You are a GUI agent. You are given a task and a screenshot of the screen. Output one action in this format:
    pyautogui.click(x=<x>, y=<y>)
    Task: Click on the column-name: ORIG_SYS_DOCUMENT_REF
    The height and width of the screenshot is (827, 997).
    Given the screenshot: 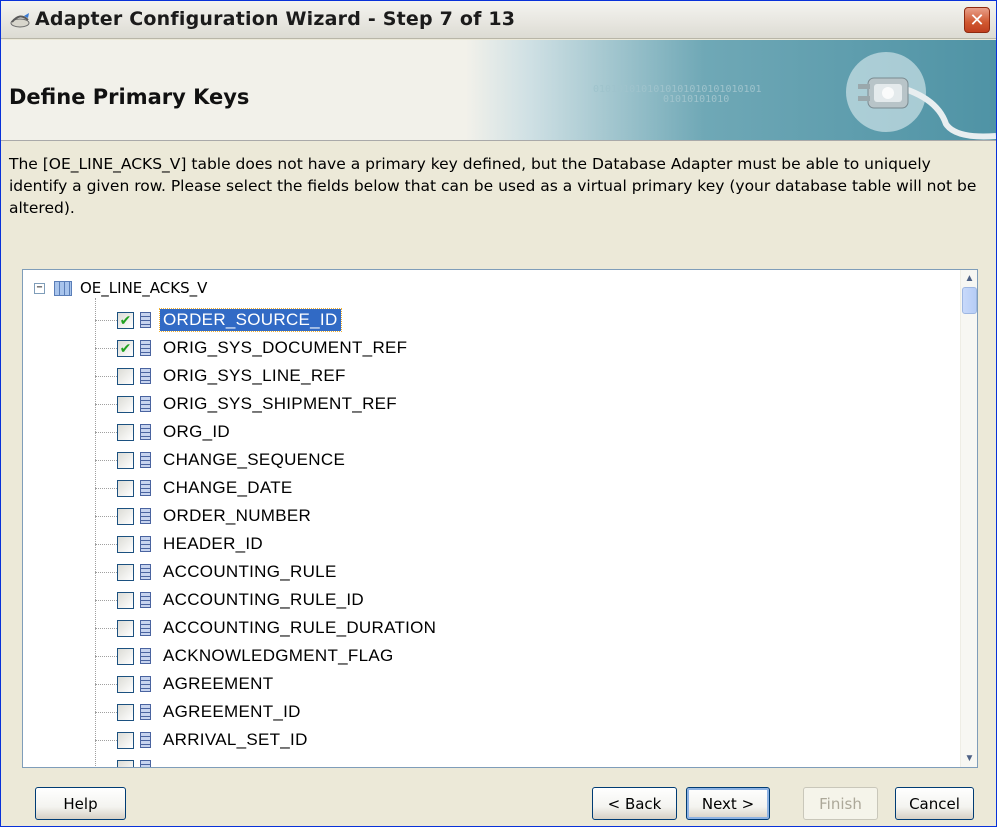 What is the action you would take?
    pyautogui.click(x=285, y=348)
    